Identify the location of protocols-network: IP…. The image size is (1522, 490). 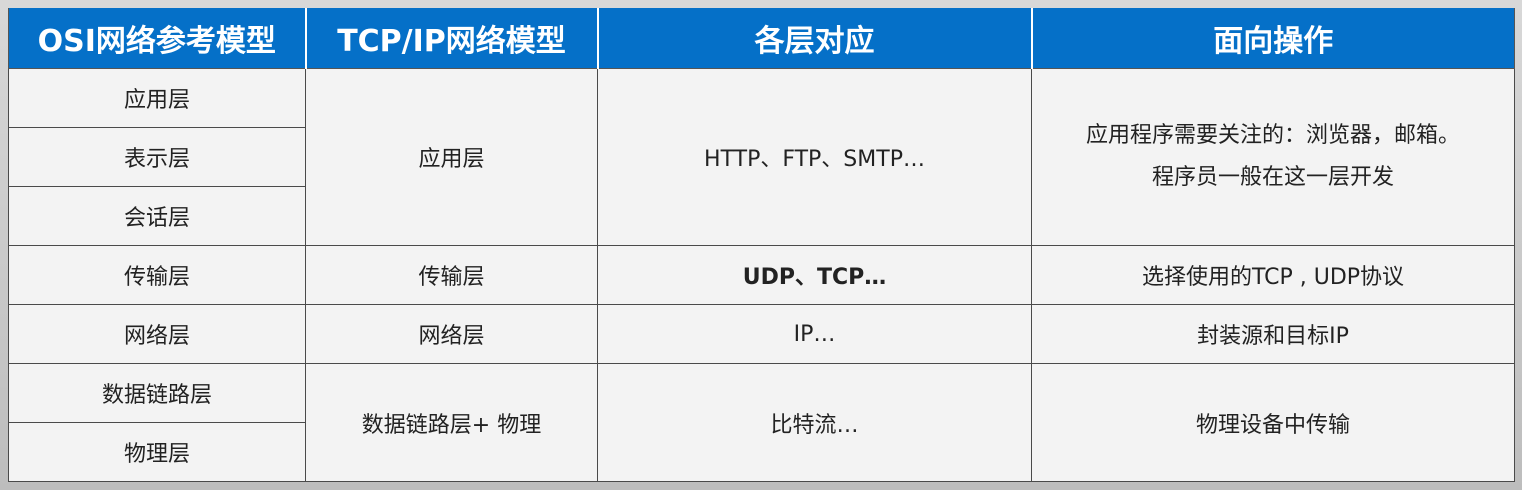
(814, 334).